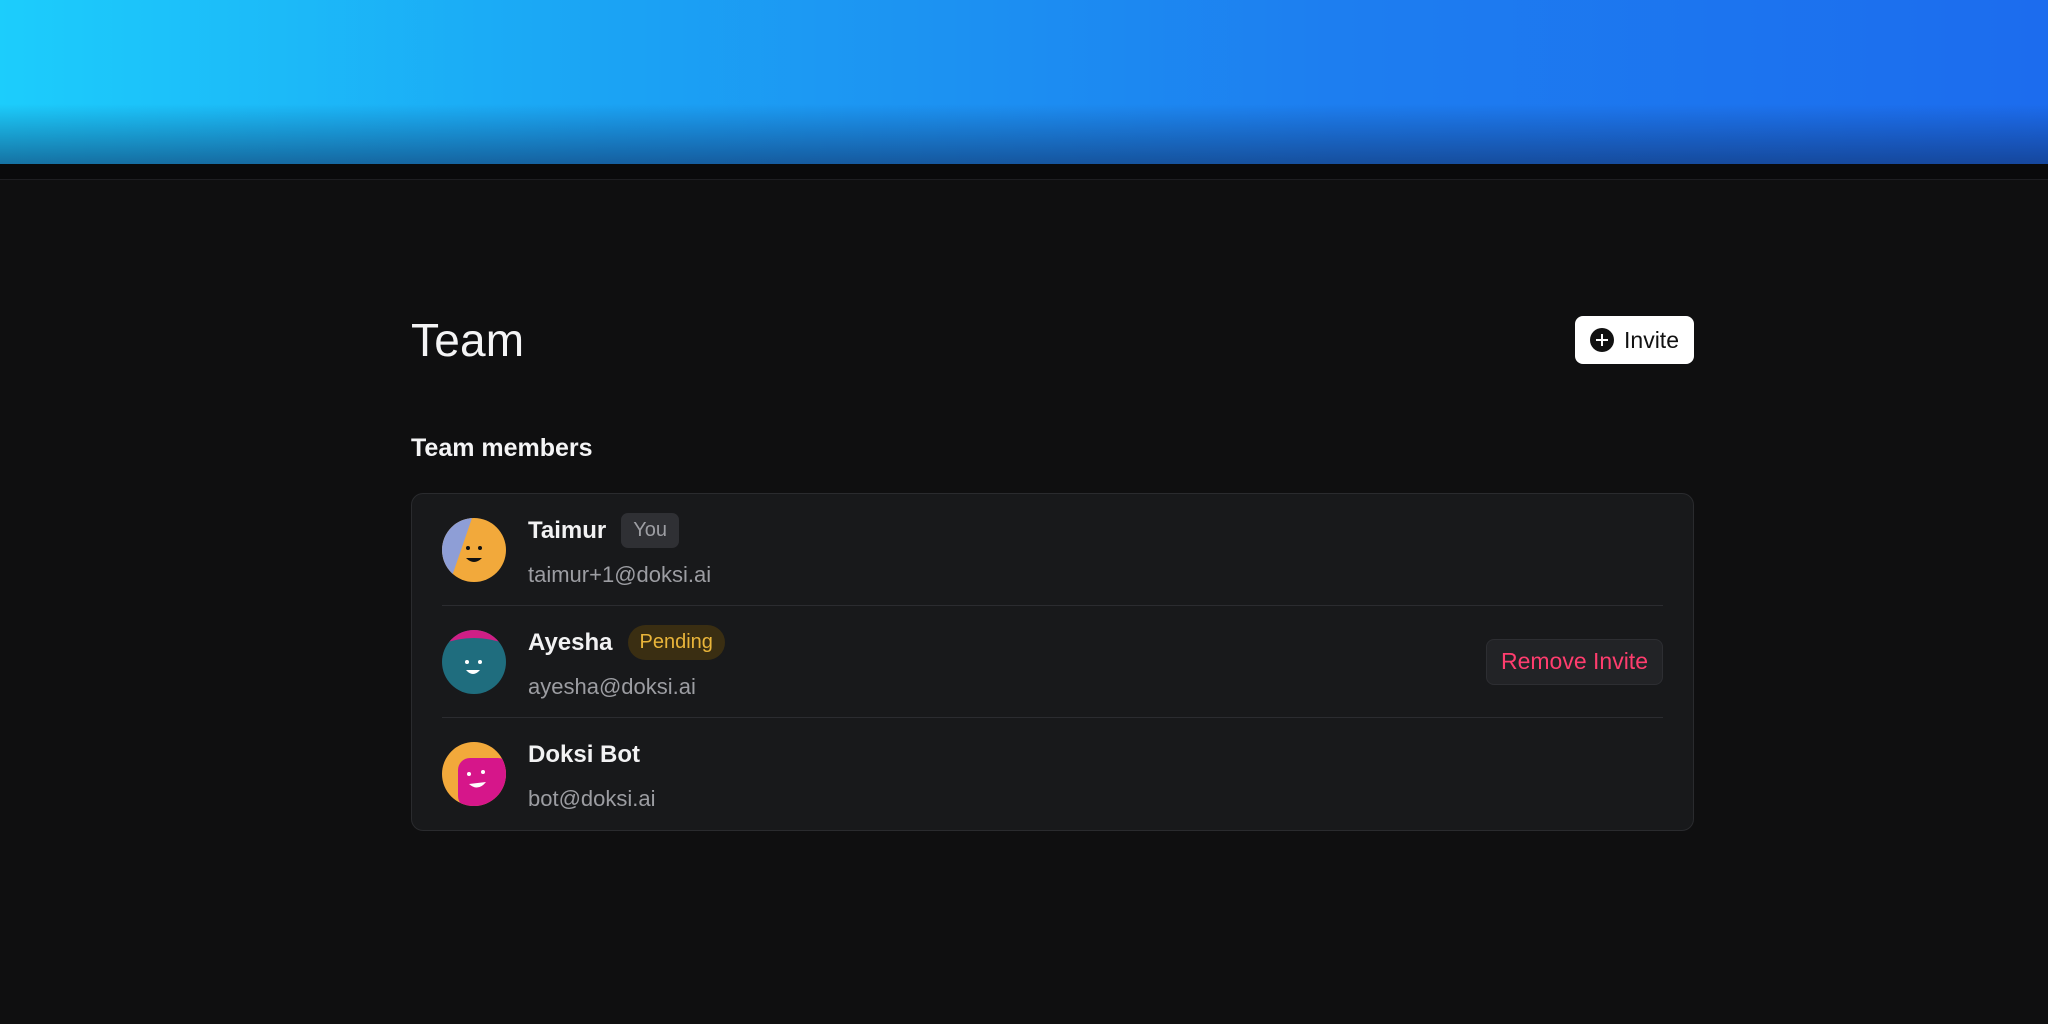  What do you see at coordinates (567, 530) in the screenshot?
I see `member-name: Taimur` at bounding box center [567, 530].